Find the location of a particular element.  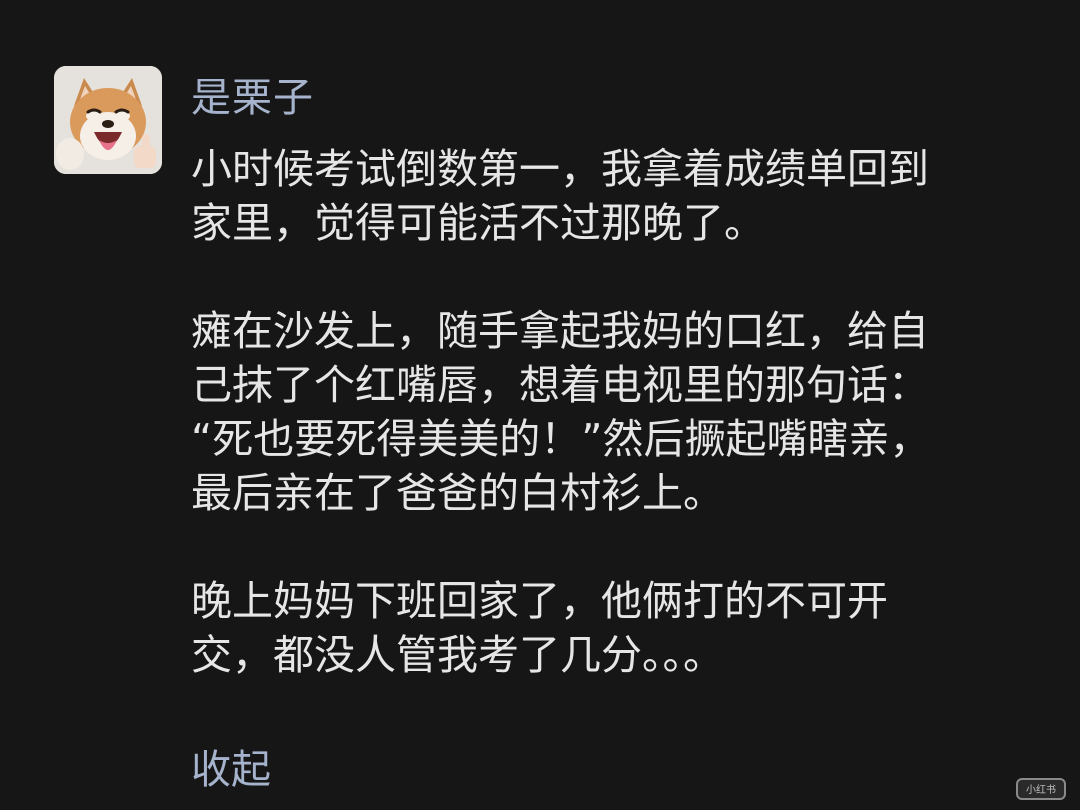

text-line: 己抹了个红嘴唇，想着电视里的那句话： is located at coordinates (560, 385).